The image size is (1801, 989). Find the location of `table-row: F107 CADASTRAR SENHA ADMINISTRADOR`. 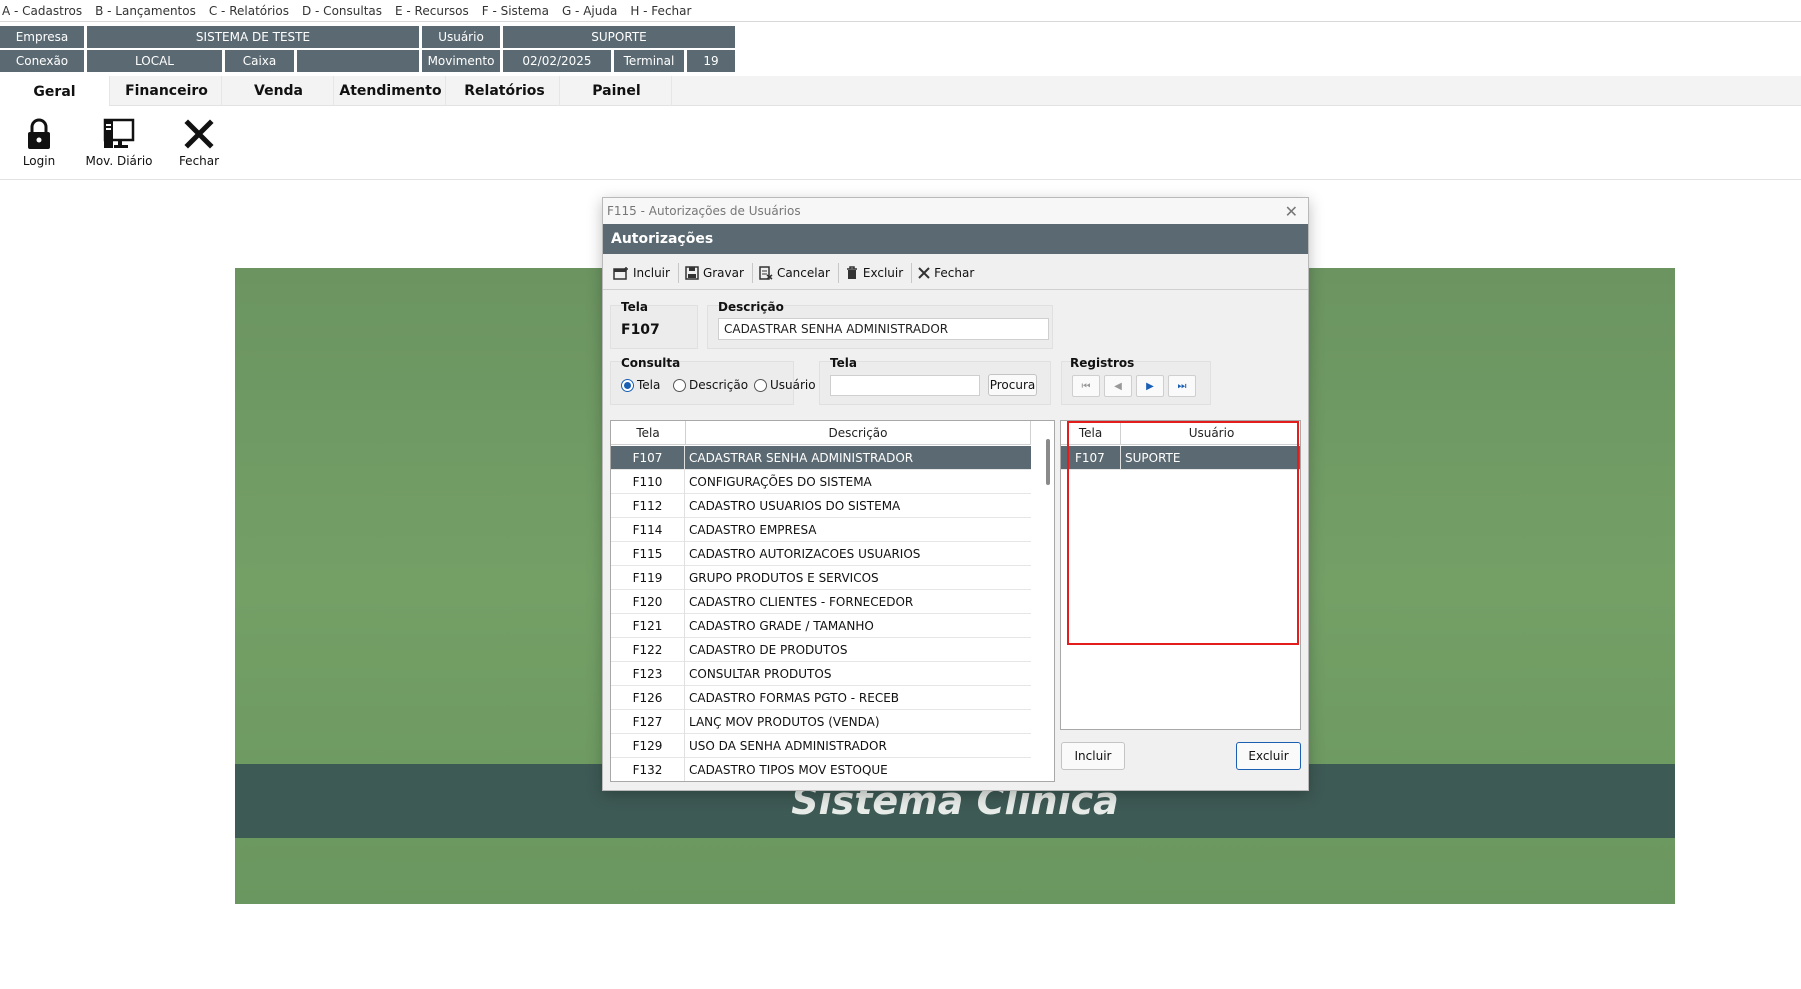

table-row: F107 CADASTRAR SENHA ADMINISTRADOR is located at coordinates (821, 458).